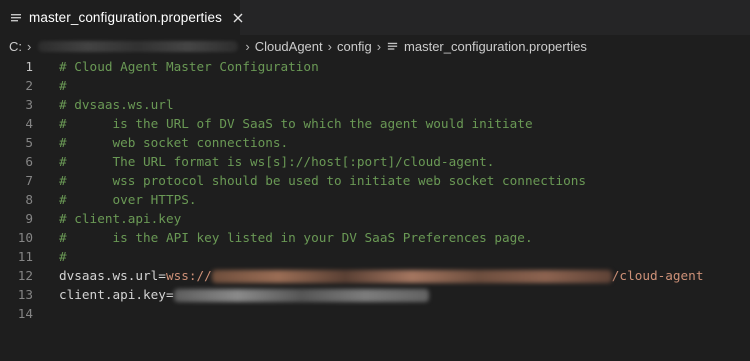 The height and width of the screenshot is (361, 750). Describe the element at coordinates (411, 276) in the screenshot. I see `redacted-url` at that location.